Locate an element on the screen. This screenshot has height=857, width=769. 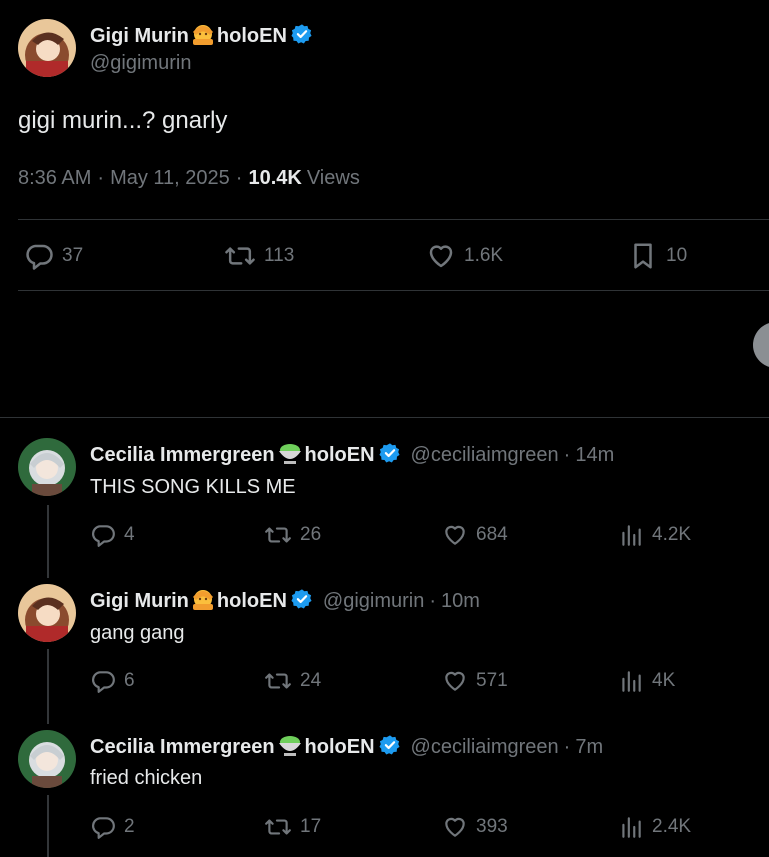
like-button: 1.6K is located at coordinates (464, 256).